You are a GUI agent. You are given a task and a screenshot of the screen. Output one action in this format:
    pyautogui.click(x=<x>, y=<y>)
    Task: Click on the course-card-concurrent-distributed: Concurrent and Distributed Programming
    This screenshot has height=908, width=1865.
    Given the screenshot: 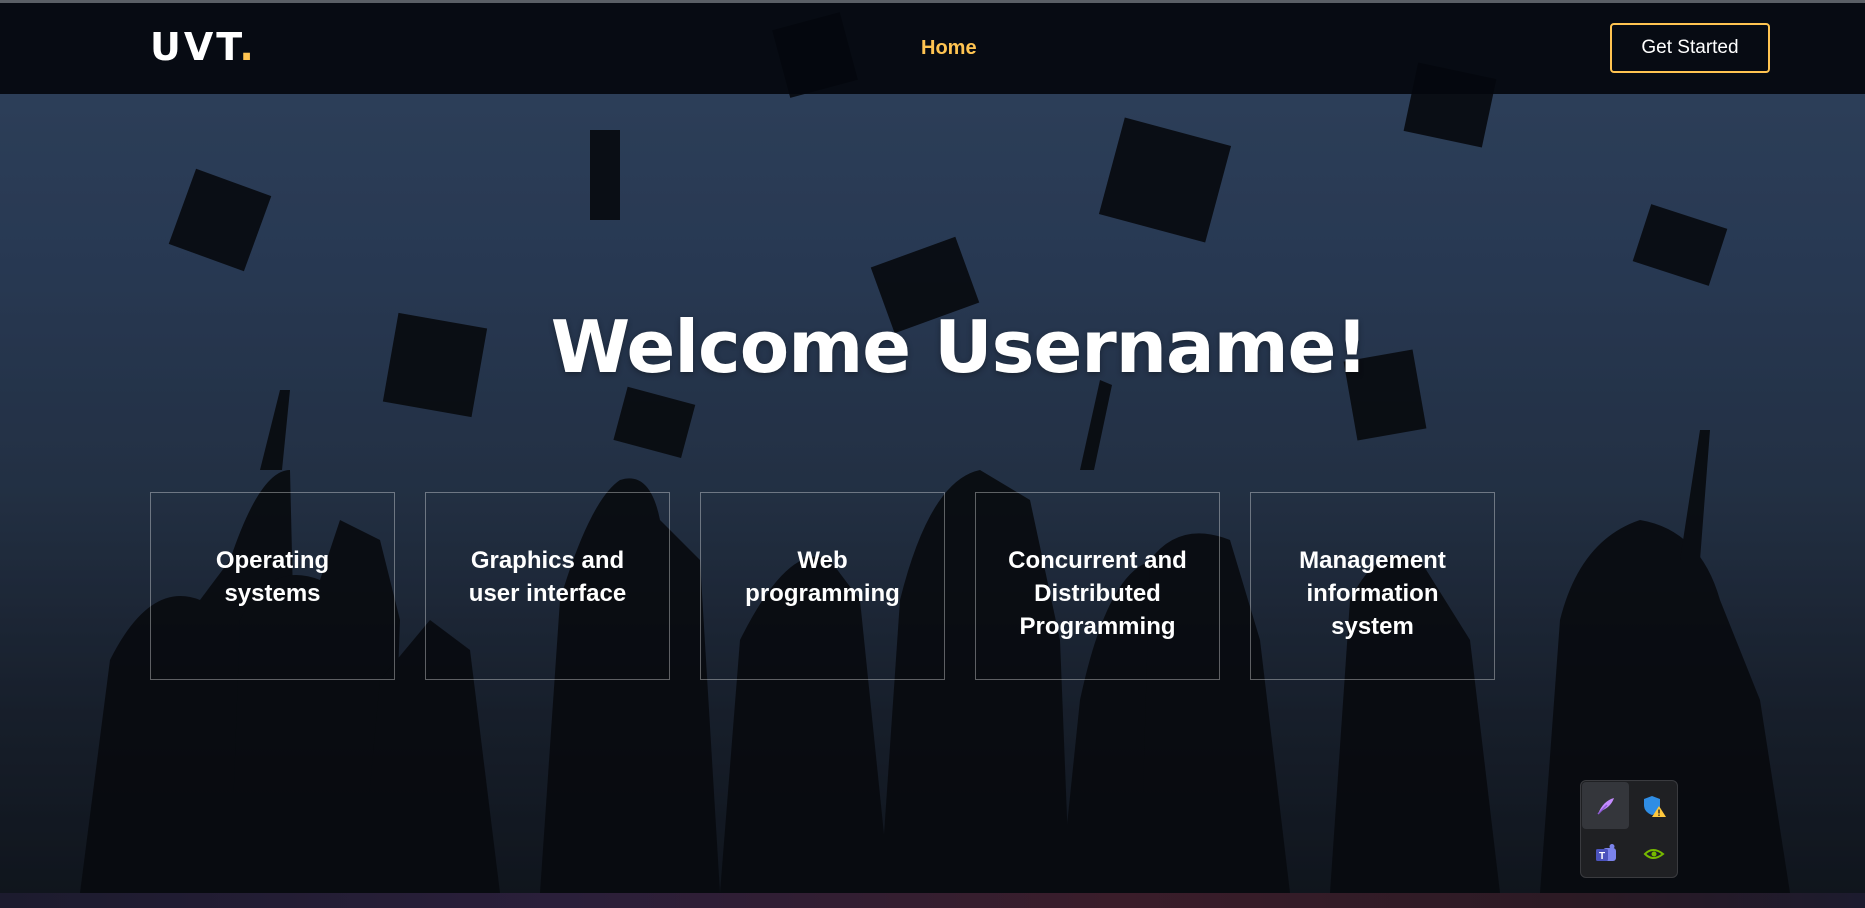 What is the action you would take?
    pyautogui.click(x=1097, y=586)
    